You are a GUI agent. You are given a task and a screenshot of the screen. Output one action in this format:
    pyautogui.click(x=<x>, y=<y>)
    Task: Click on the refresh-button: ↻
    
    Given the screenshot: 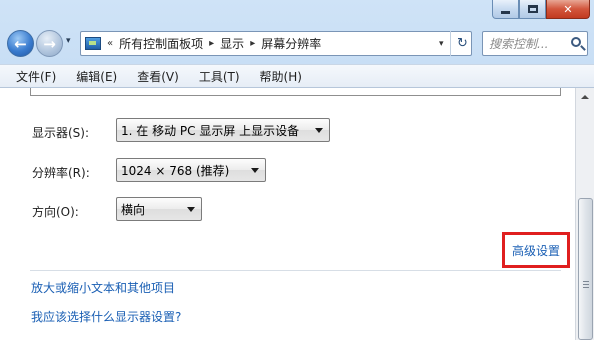 What is the action you would take?
    pyautogui.click(x=462, y=43)
    